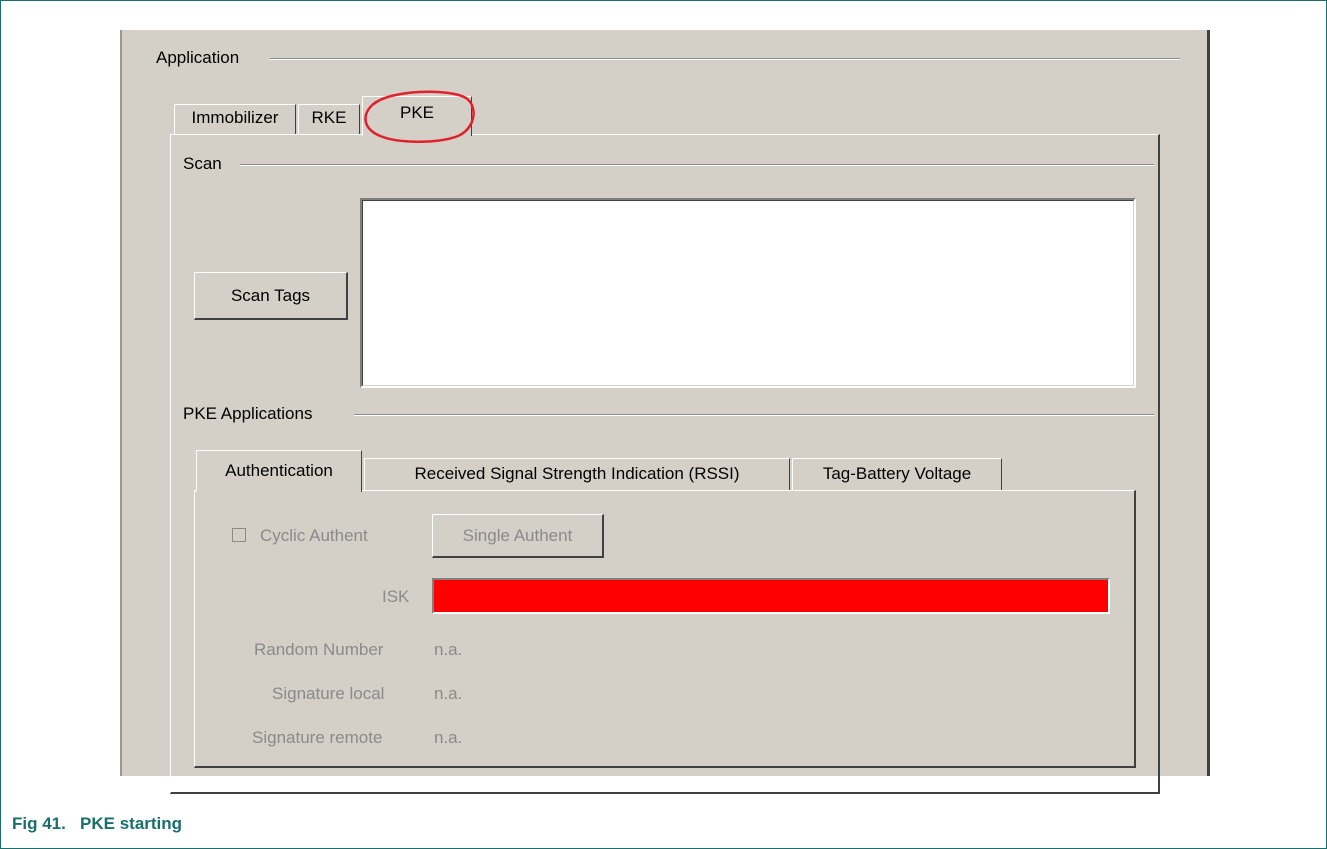  What do you see at coordinates (39, 823) in the screenshot?
I see `figure-number: Fig 41.` at bounding box center [39, 823].